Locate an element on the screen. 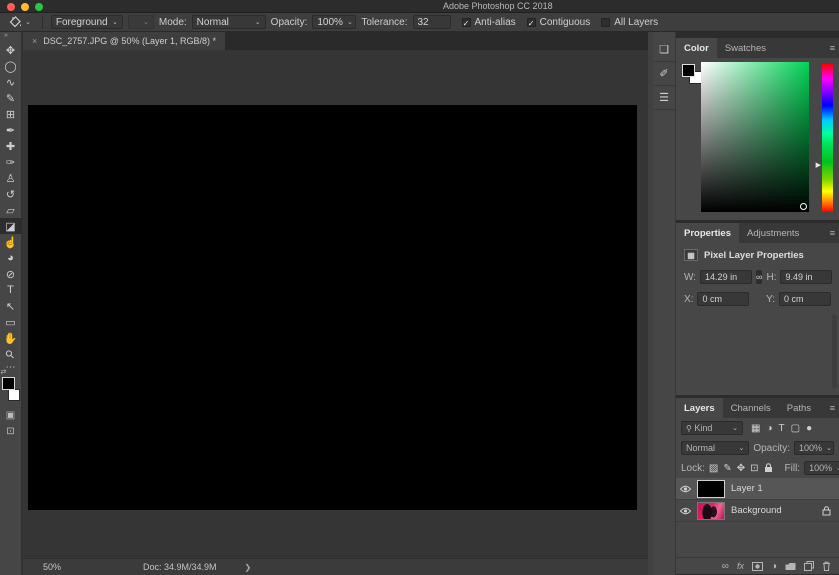 The image size is (839, 575). mode-dropdown: Normal ⌄ is located at coordinates (228, 22).